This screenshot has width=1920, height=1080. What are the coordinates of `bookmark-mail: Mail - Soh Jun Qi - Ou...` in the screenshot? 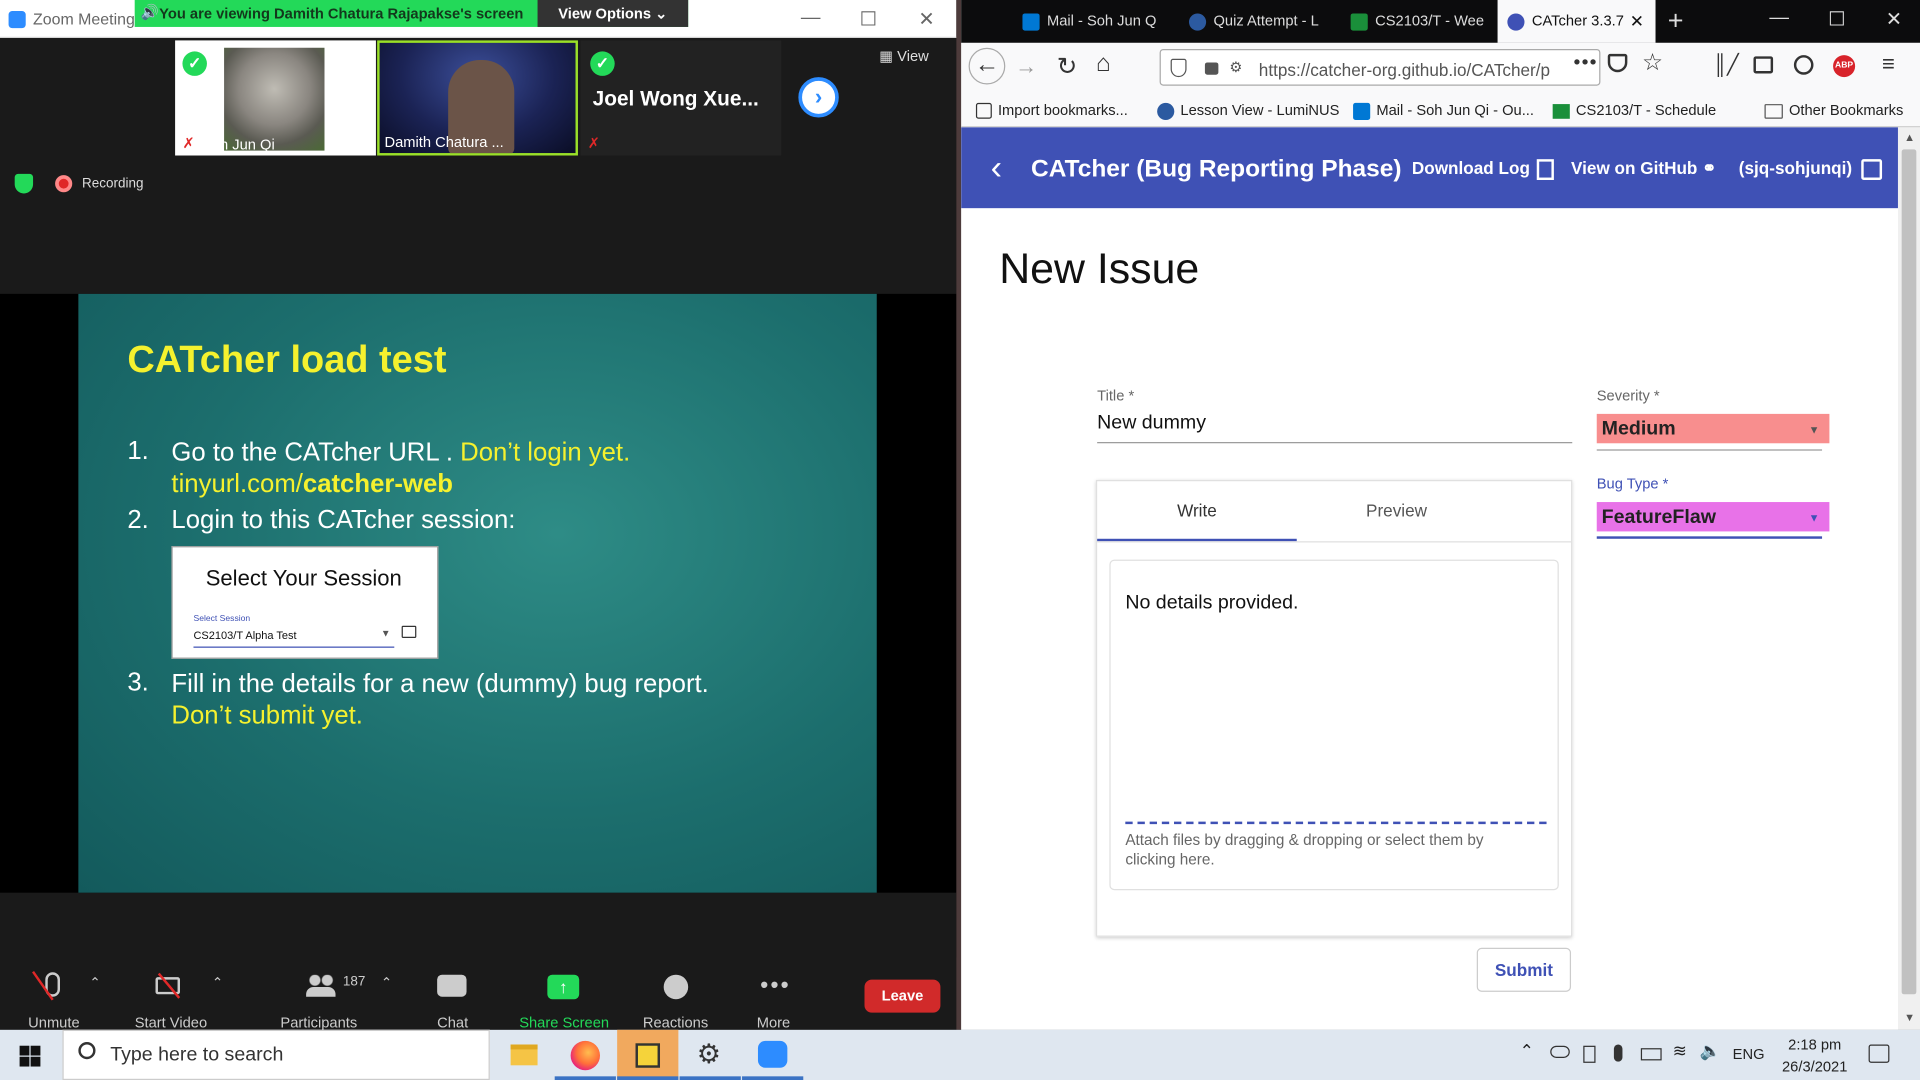 It's located at (1443, 111).